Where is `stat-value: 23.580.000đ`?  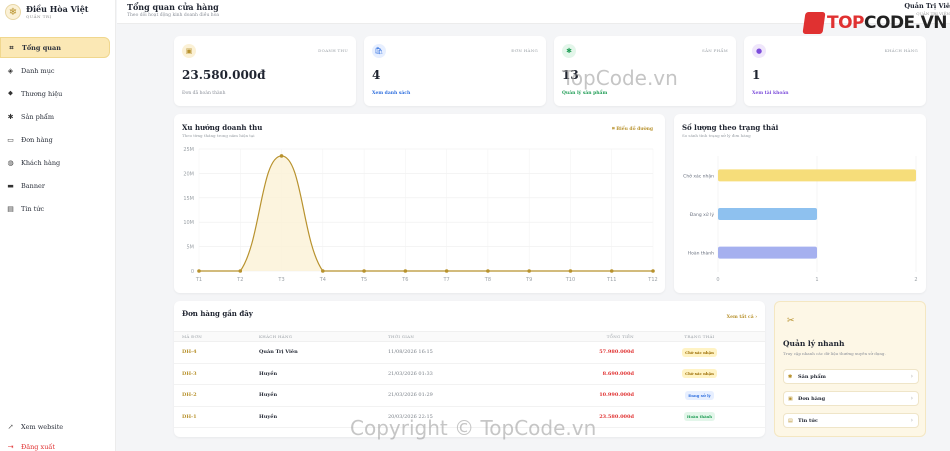 stat-value: 23.580.000đ is located at coordinates (224, 75).